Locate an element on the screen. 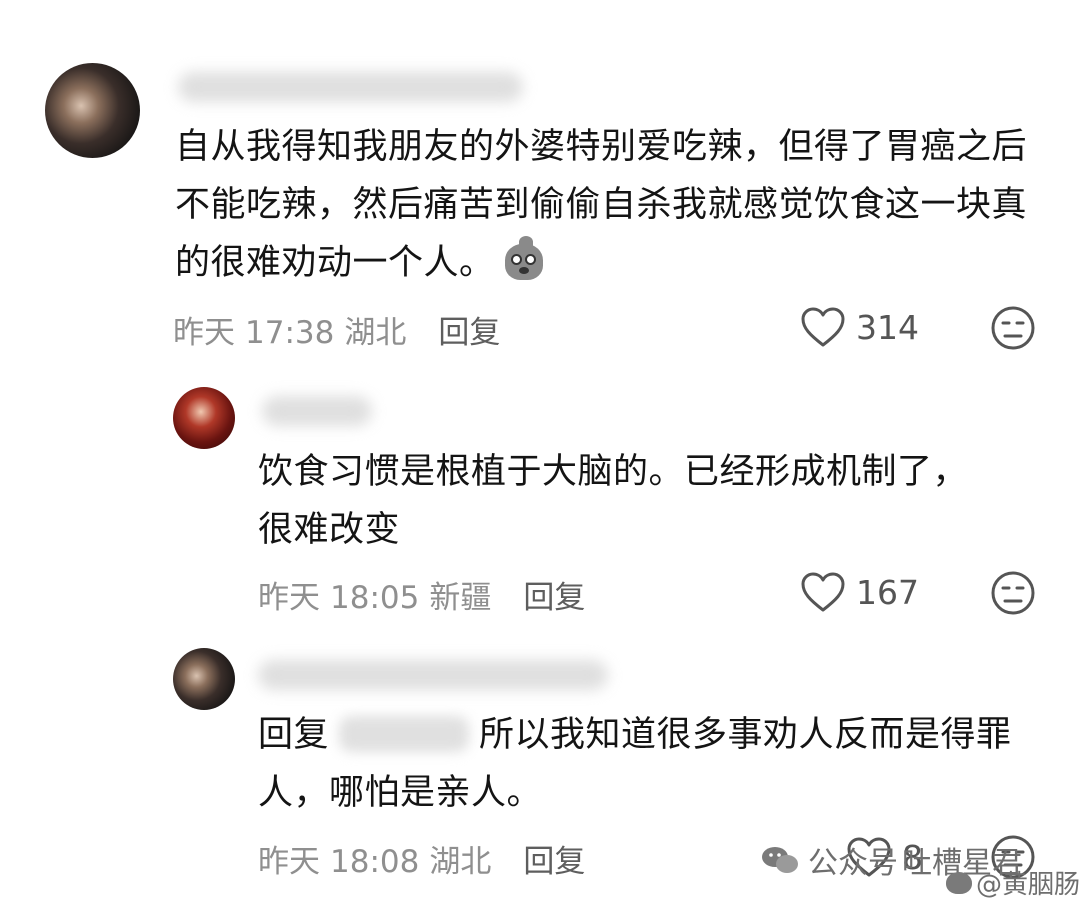 This screenshot has height=902, width=1080. like-button: 314 is located at coordinates (859, 327).